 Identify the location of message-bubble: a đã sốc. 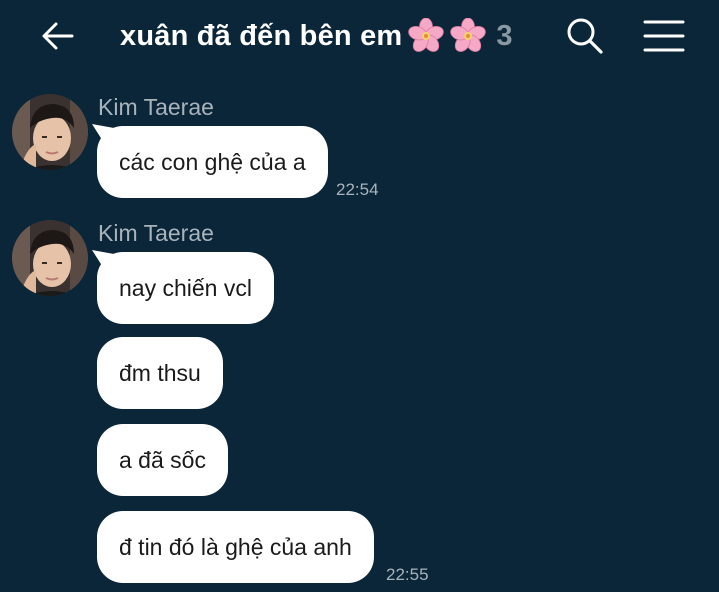
(162, 460).